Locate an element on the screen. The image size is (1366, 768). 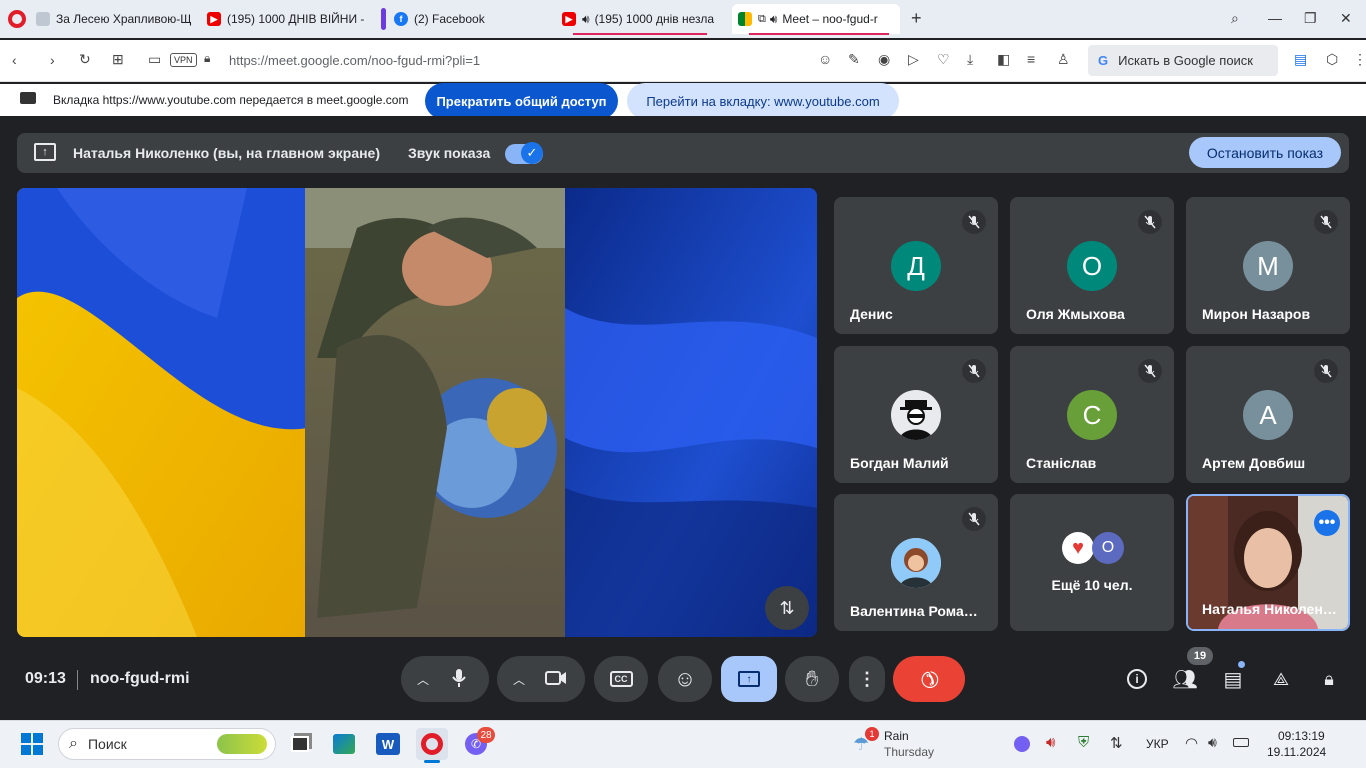
google-g-icon: G is located at coordinates (1103, 60).